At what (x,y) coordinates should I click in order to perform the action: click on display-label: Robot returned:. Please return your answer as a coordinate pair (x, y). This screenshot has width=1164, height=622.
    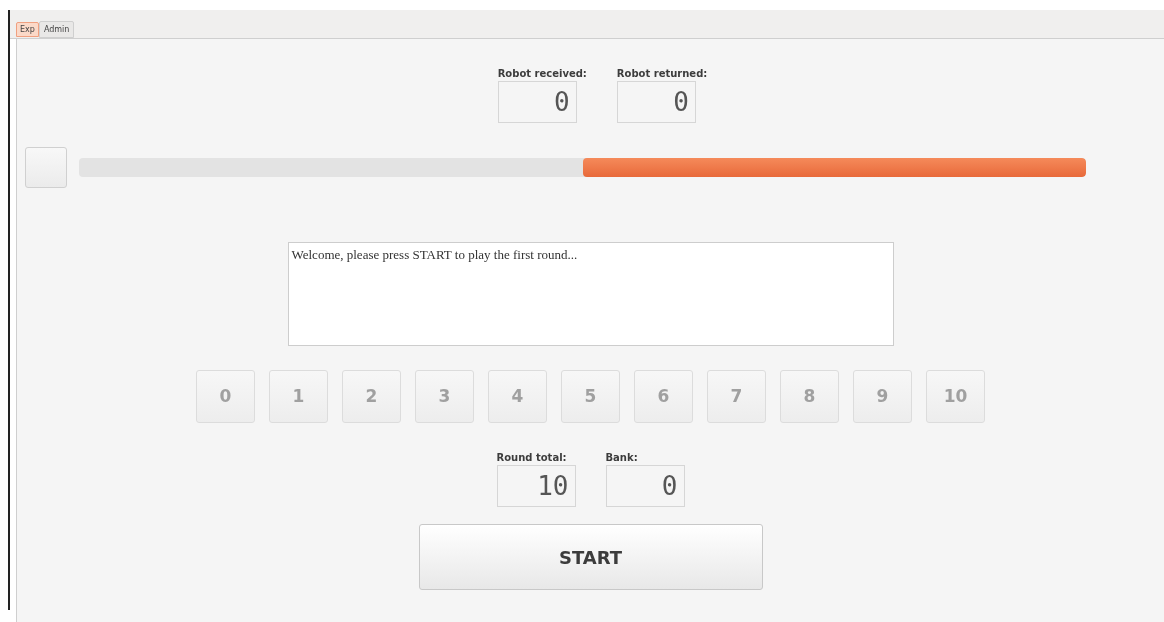
    Looking at the image, I should click on (662, 74).